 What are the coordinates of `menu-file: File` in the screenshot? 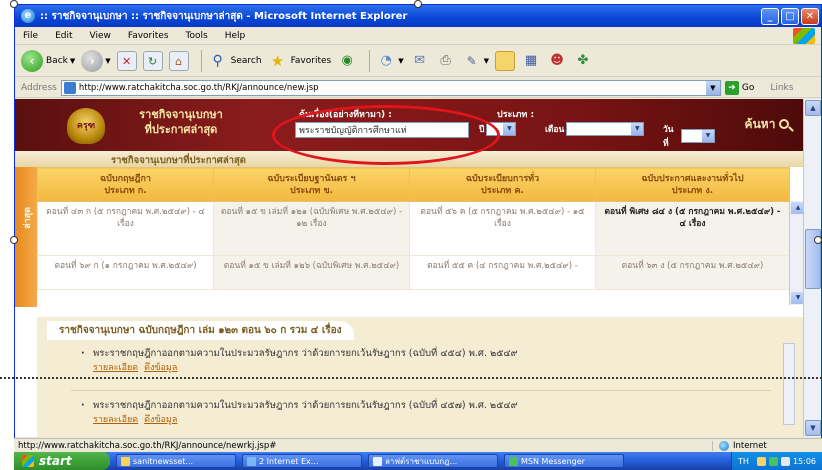 It's located at (31, 36).